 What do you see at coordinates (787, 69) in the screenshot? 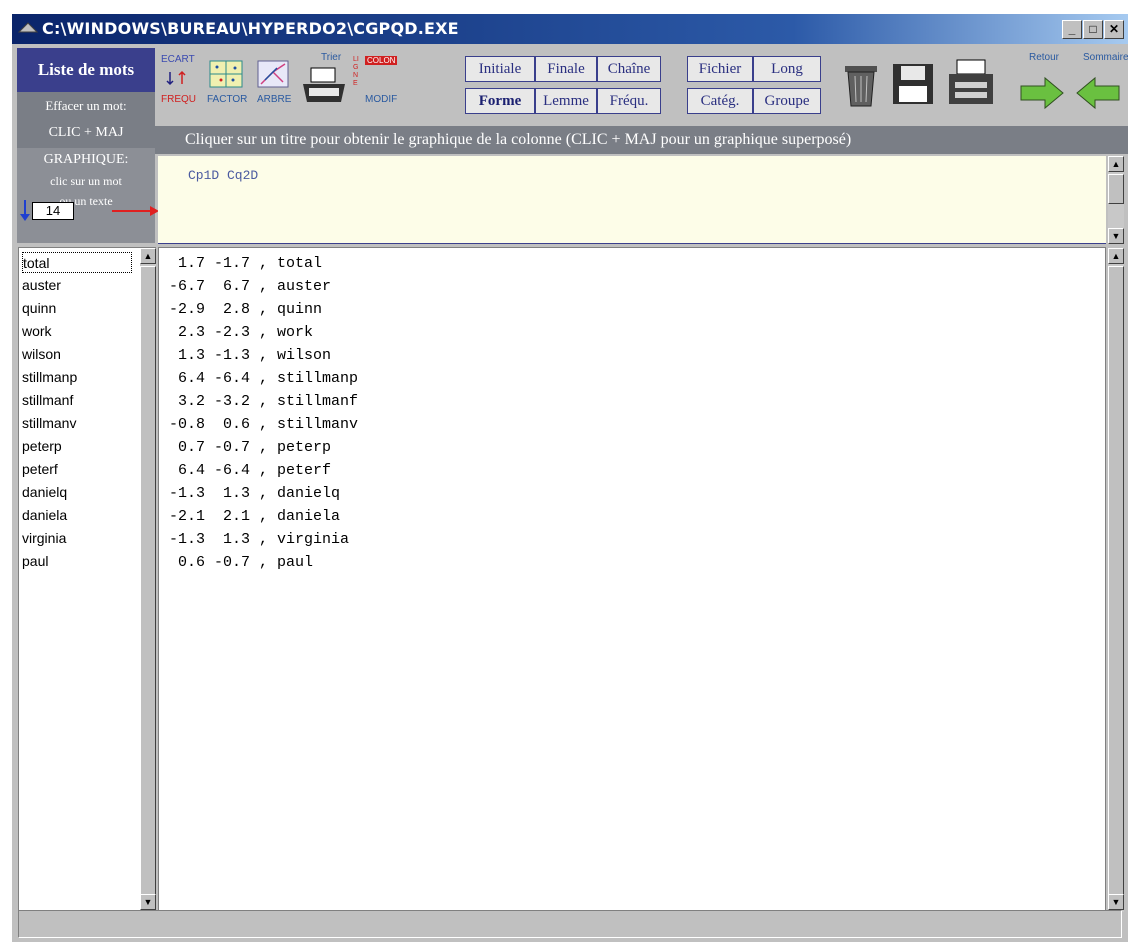
I see `long-button: Long` at bounding box center [787, 69].